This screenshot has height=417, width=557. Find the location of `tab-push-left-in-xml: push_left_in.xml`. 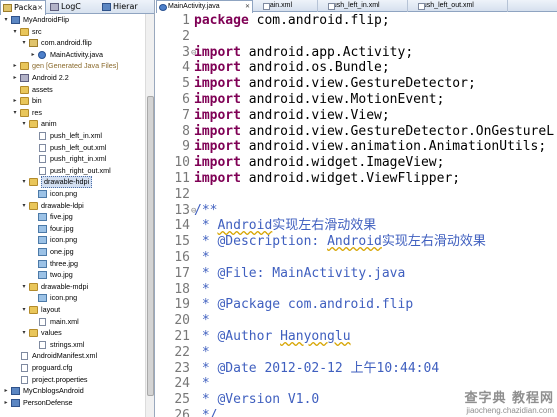

tab-push-left-in-xml: push_left_in.xml is located at coordinates (363, 6).